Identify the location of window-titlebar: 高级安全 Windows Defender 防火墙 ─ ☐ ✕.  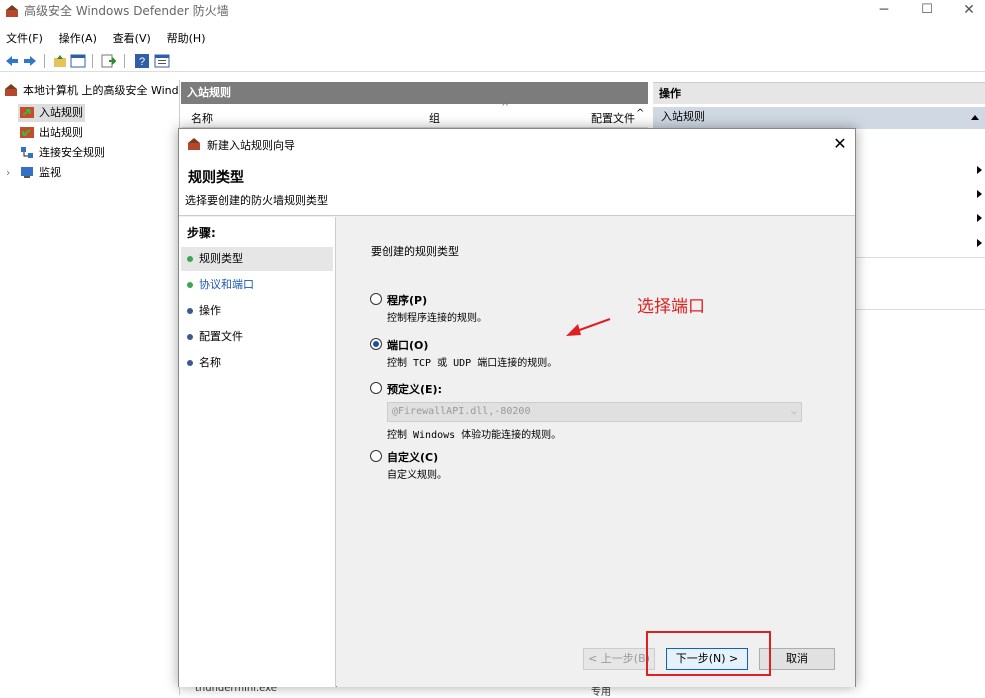
(492, 13).